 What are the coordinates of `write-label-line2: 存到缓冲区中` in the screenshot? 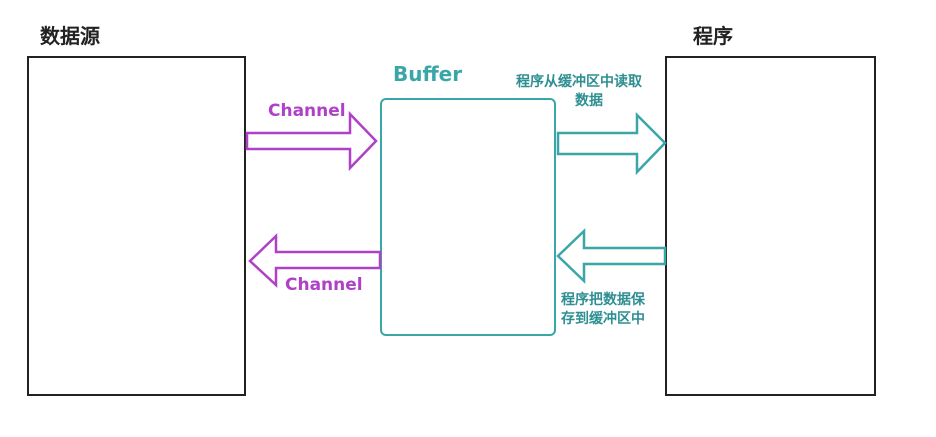 It's located at (603, 319).